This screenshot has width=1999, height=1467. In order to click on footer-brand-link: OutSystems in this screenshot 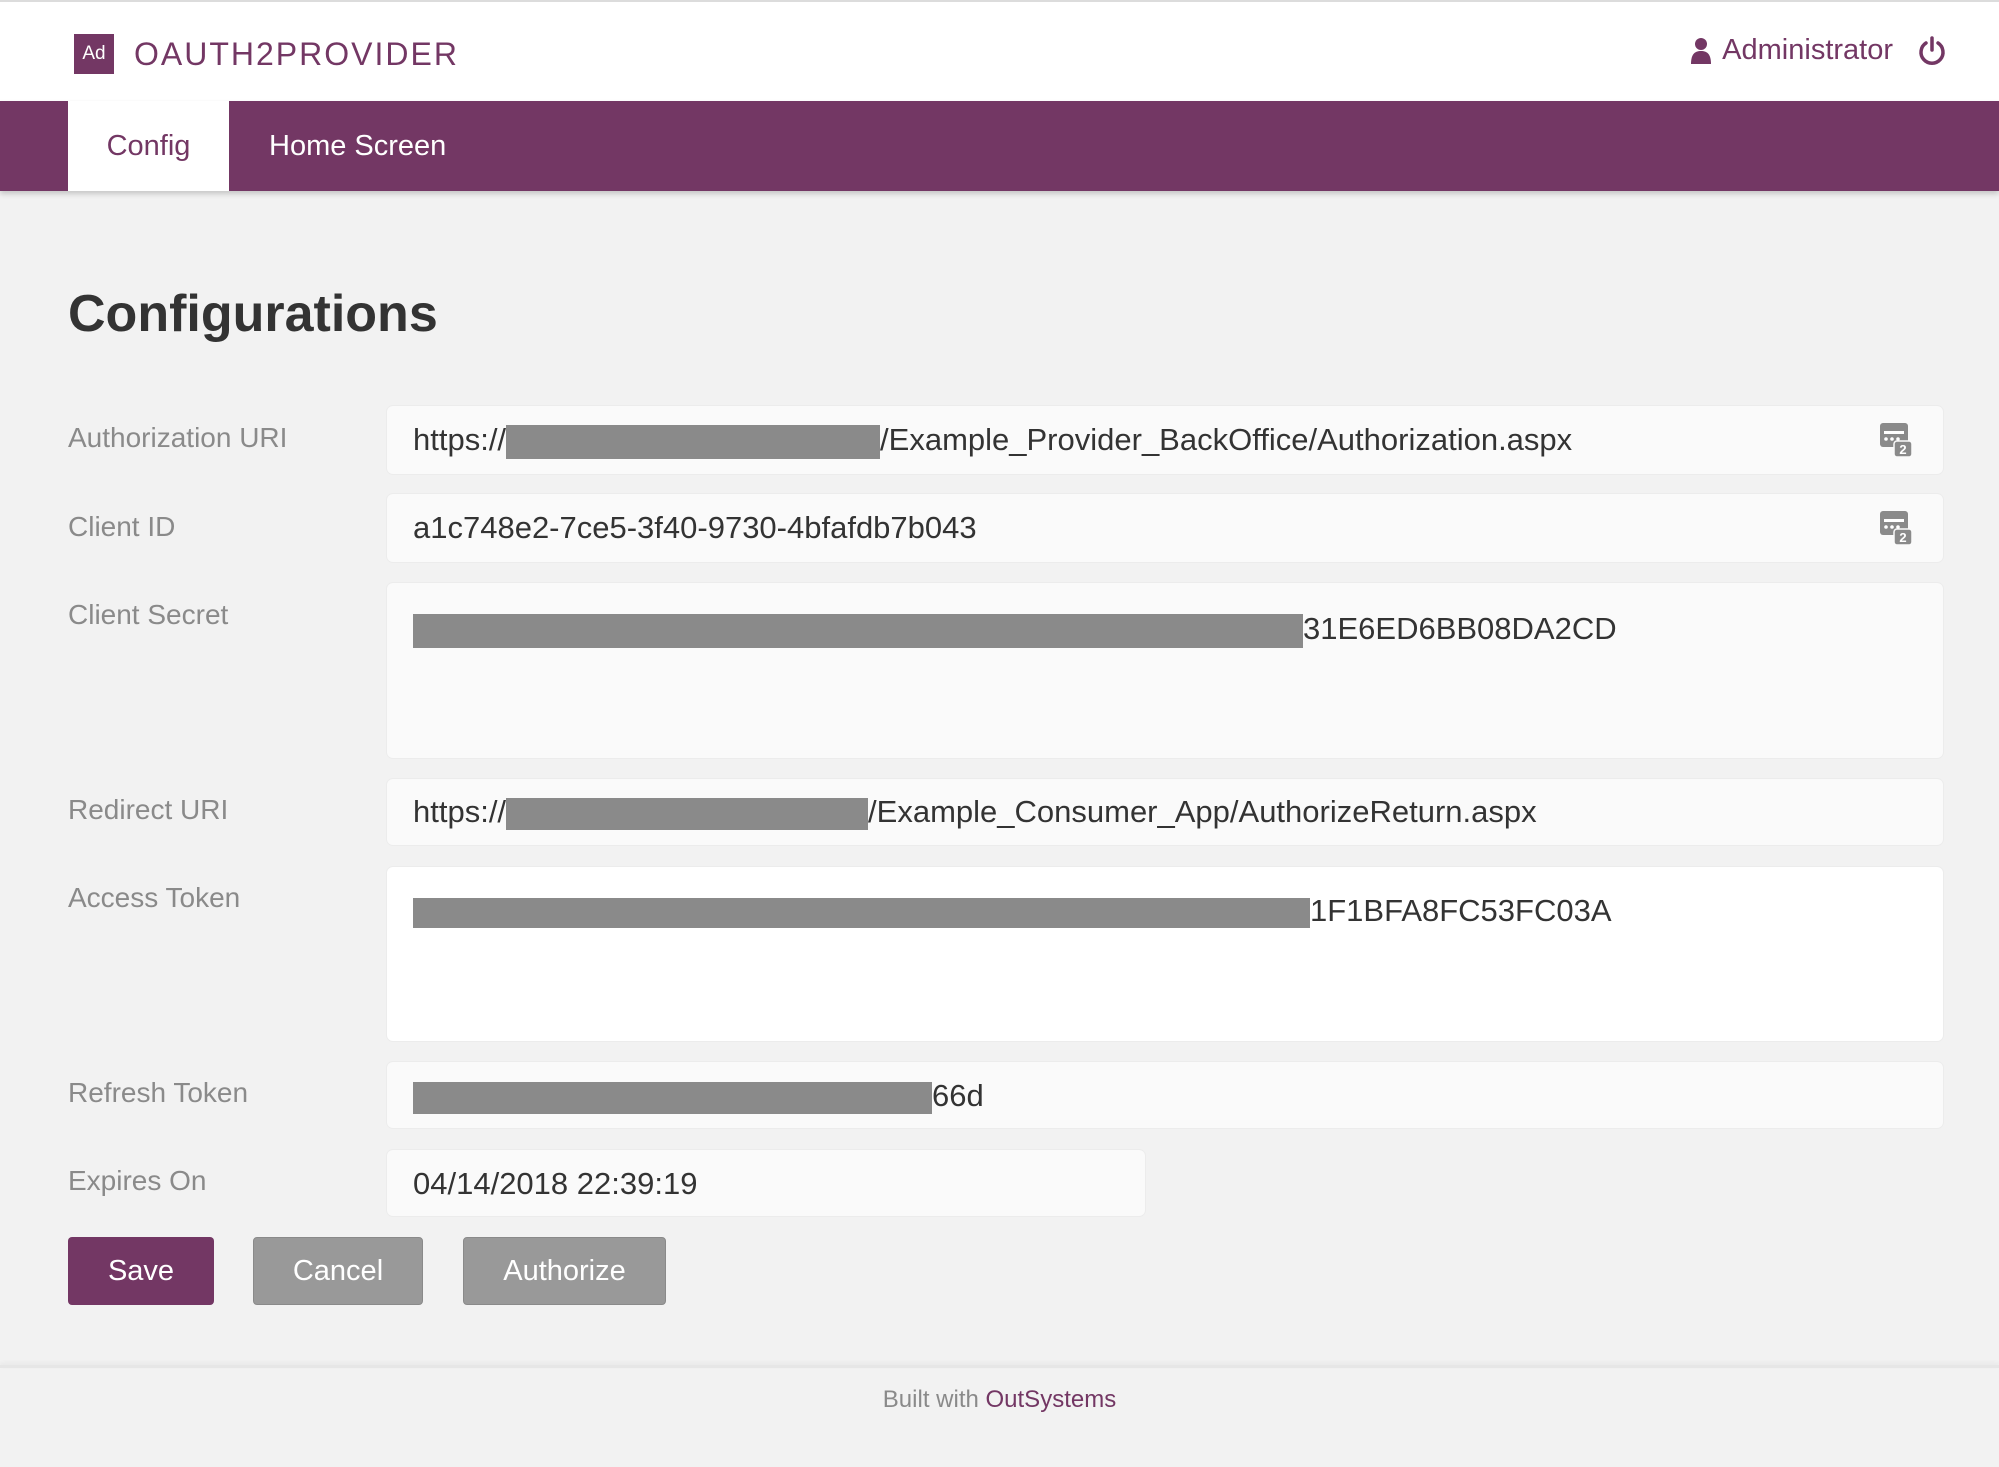, I will do `click(1051, 1399)`.